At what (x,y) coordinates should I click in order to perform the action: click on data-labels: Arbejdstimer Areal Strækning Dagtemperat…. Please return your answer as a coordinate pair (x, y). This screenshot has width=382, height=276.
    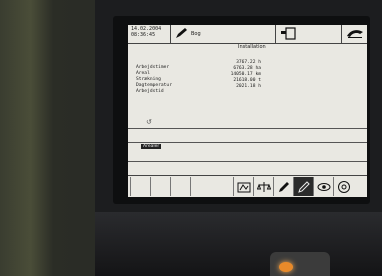
    Looking at the image, I should click on (154, 80).